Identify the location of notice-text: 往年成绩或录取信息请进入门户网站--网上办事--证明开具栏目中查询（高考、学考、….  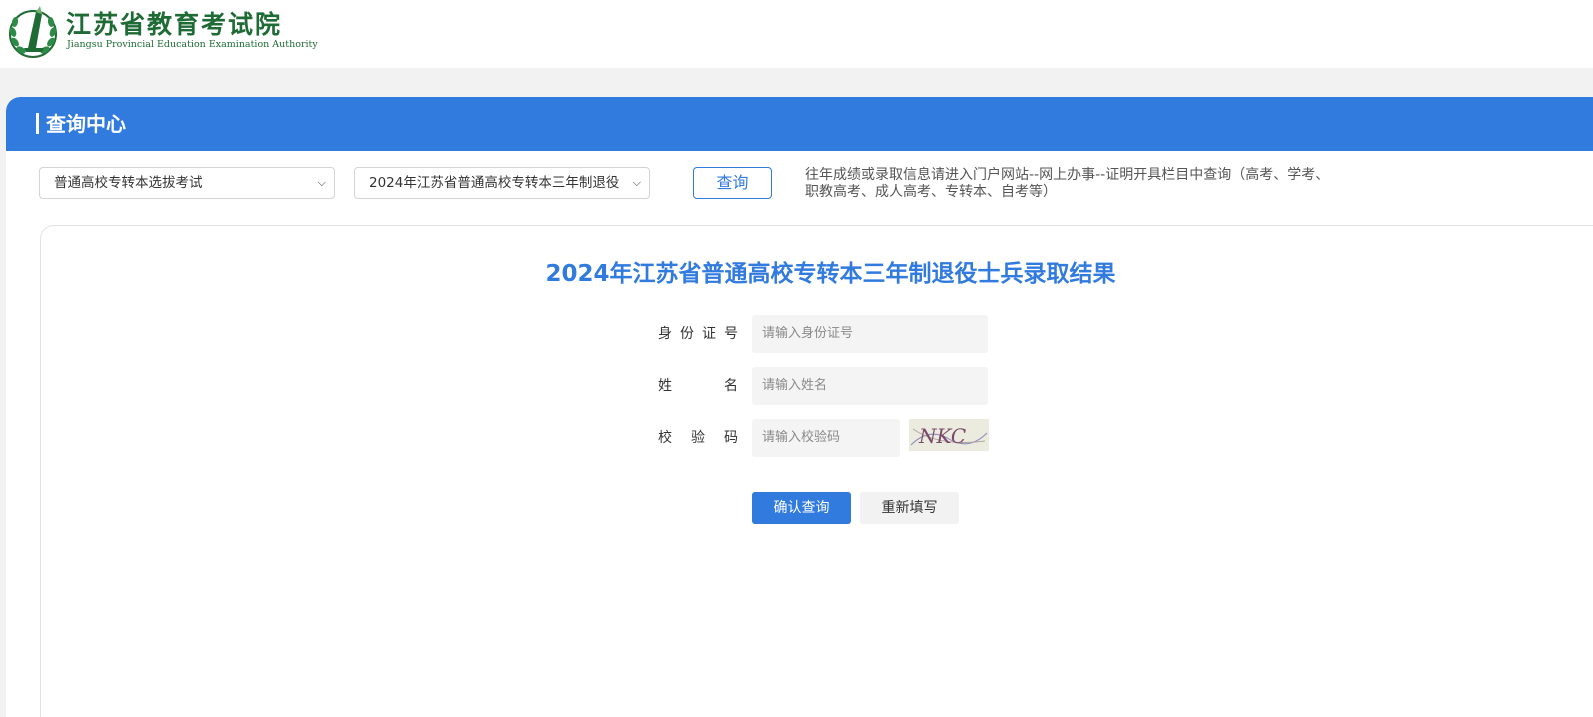
(1067, 183).